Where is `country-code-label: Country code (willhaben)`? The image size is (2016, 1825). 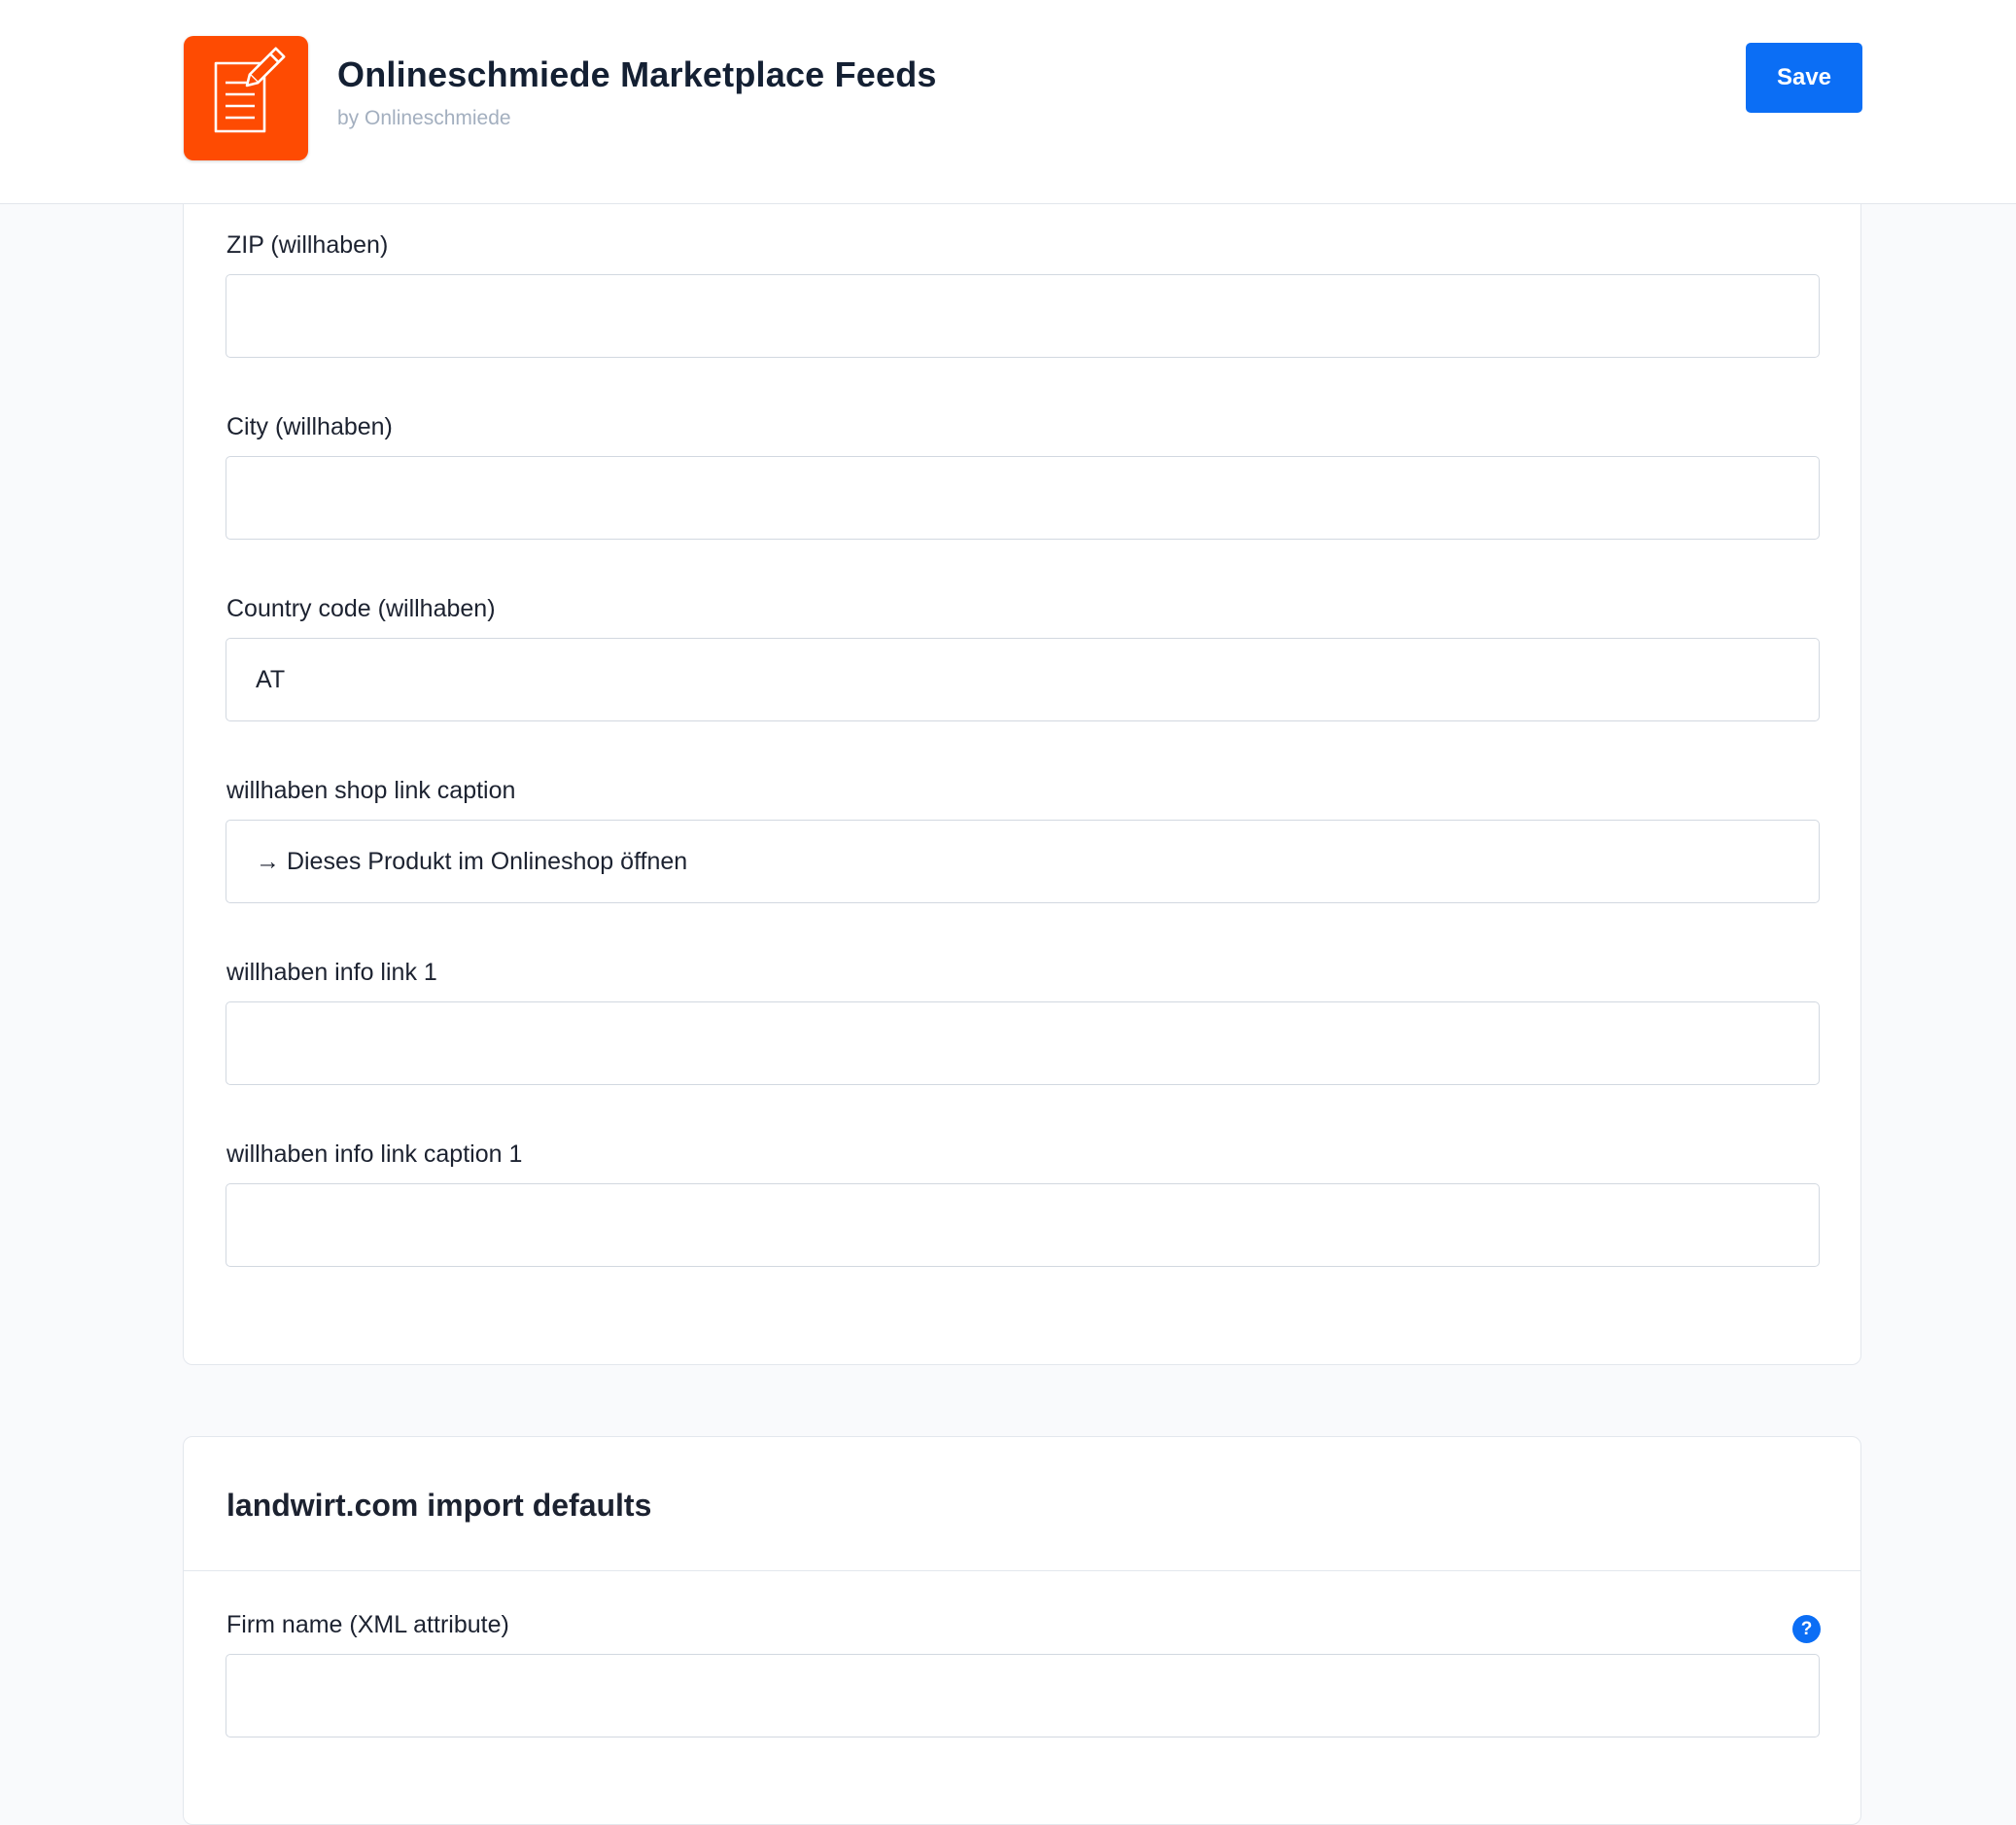
country-code-label: Country code (willhaben) is located at coordinates (361, 608).